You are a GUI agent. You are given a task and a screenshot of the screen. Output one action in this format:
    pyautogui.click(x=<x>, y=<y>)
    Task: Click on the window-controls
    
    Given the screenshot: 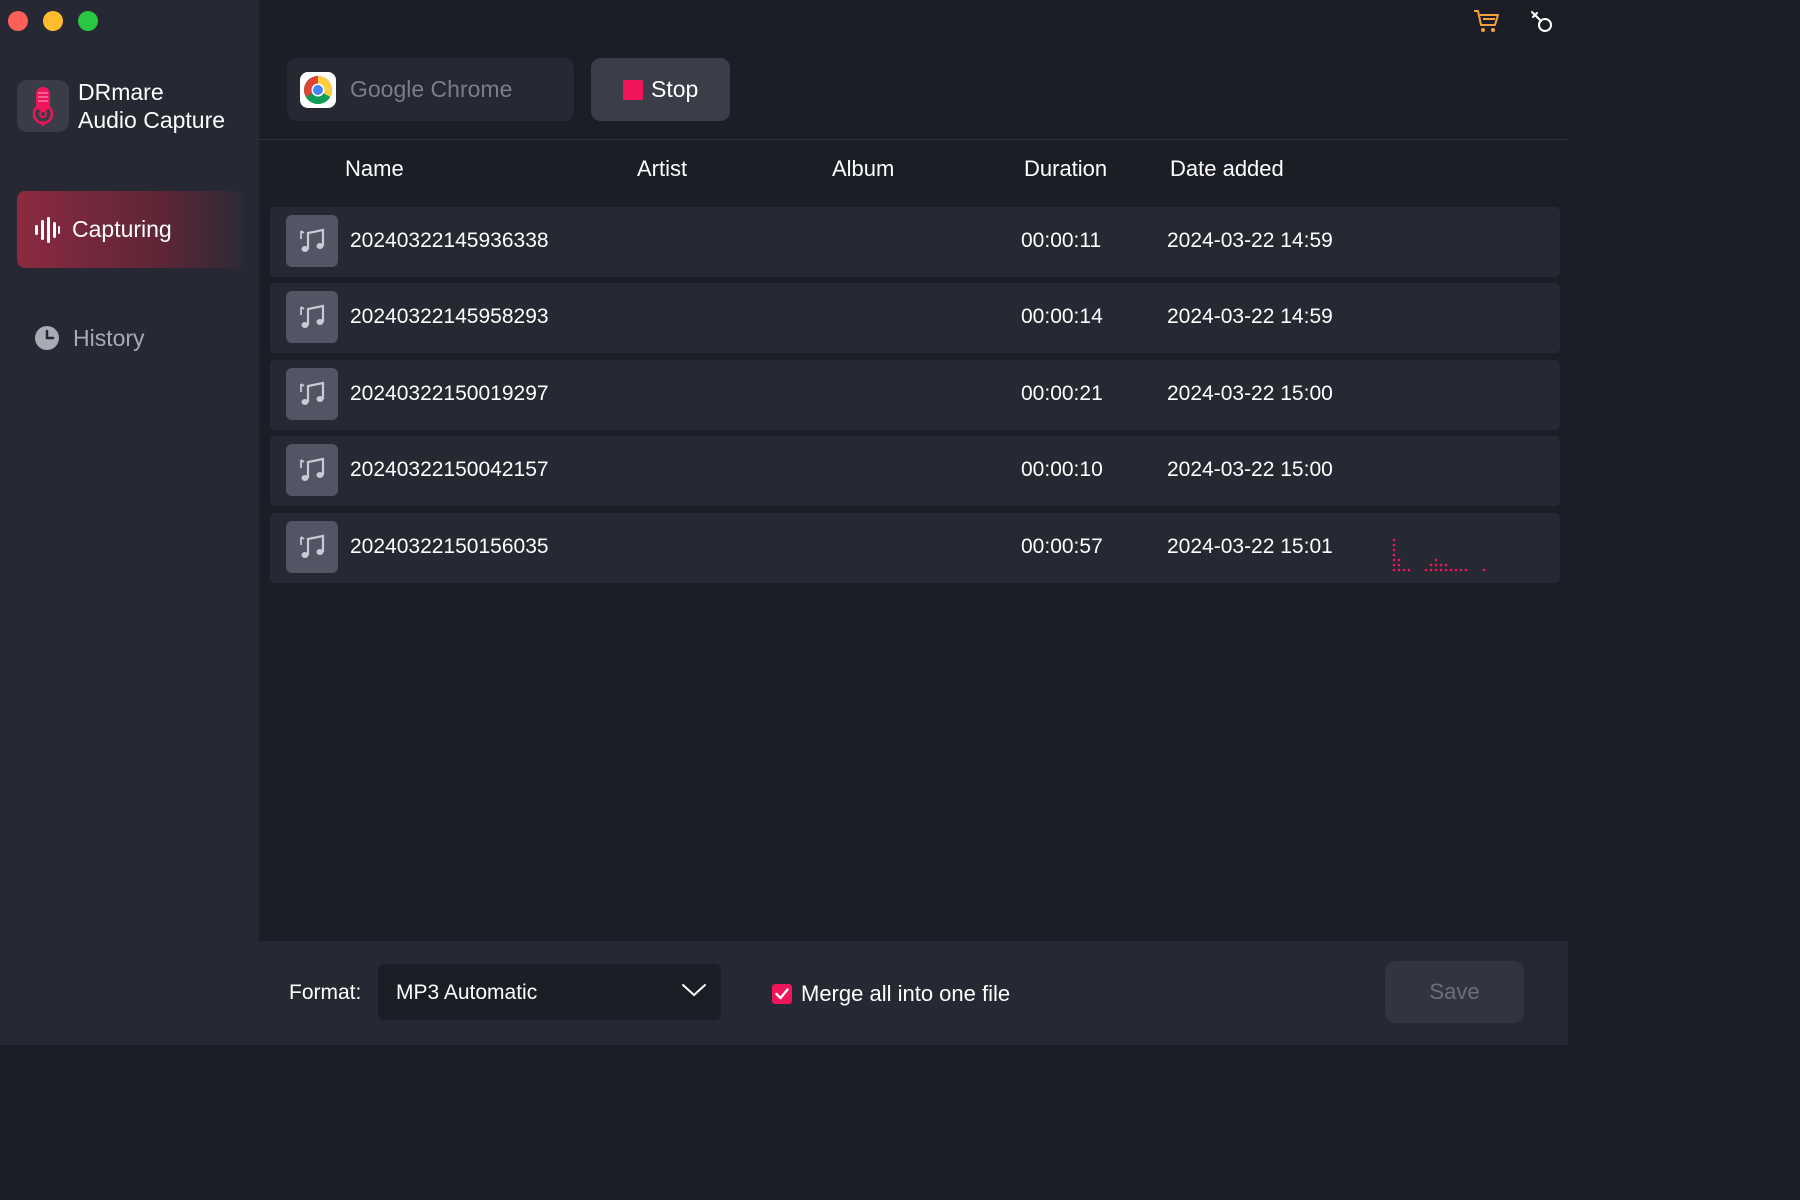 What is the action you would take?
    pyautogui.click(x=53, y=21)
    